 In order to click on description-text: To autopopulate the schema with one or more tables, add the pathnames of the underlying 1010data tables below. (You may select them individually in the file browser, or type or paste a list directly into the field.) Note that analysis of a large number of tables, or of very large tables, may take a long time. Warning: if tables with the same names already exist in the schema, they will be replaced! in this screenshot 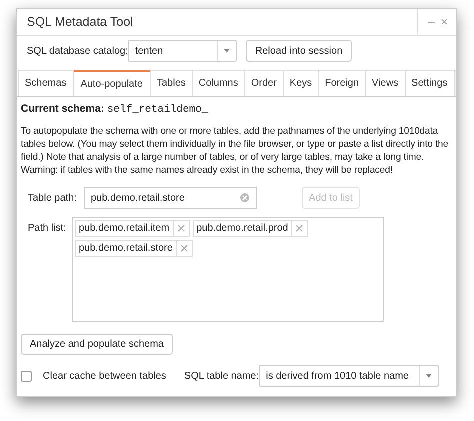, I will do `click(235, 151)`.